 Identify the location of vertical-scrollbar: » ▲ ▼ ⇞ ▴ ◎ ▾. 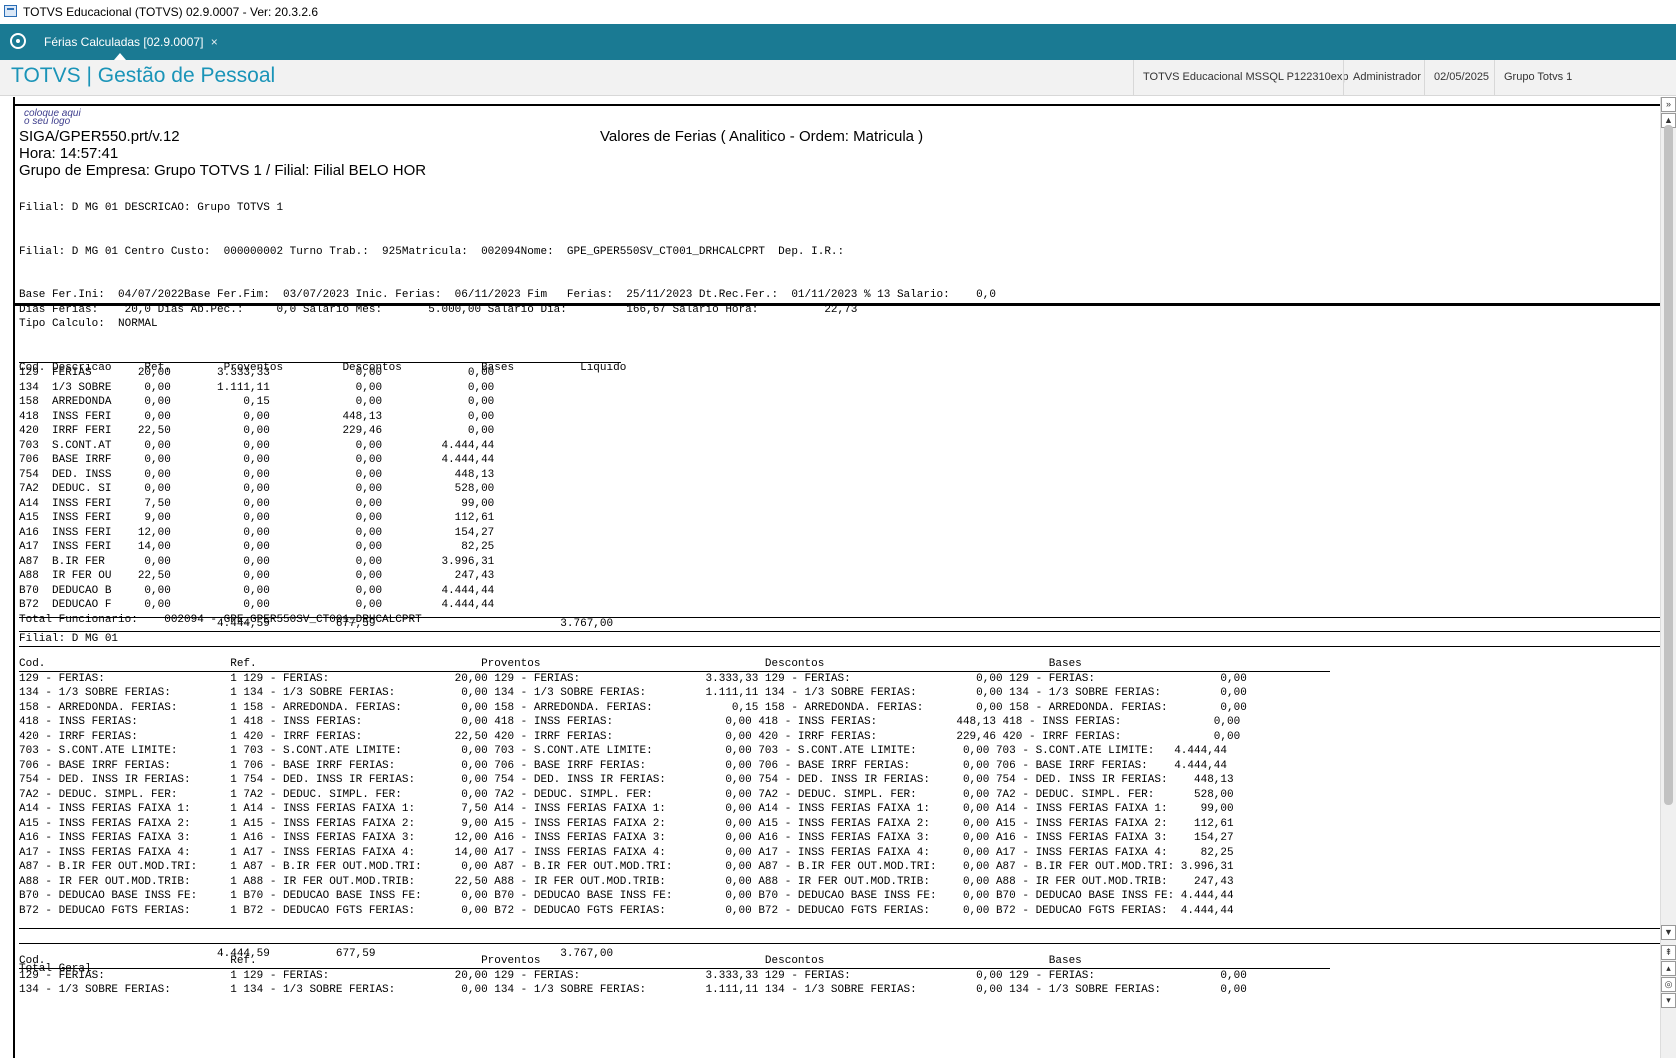
(1668, 577).